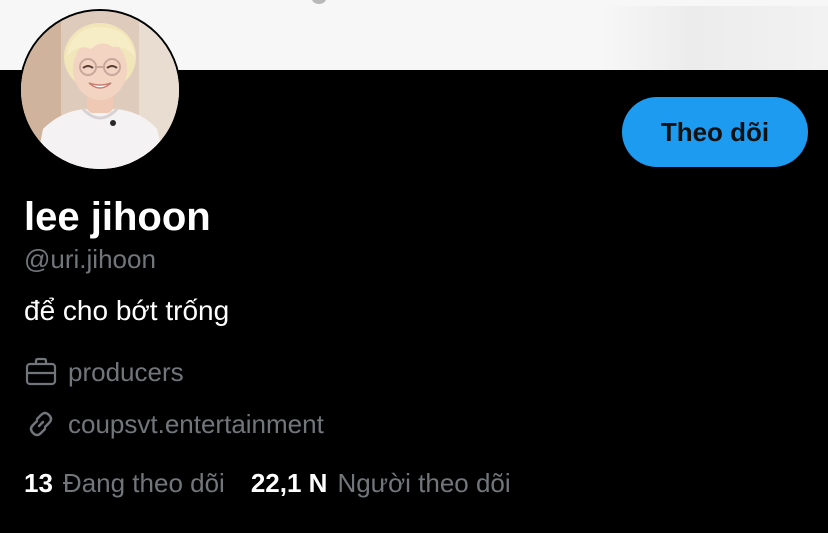 The height and width of the screenshot is (533, 828). I want to click on username-handle: @uri.jihoon, so click(90, 259).